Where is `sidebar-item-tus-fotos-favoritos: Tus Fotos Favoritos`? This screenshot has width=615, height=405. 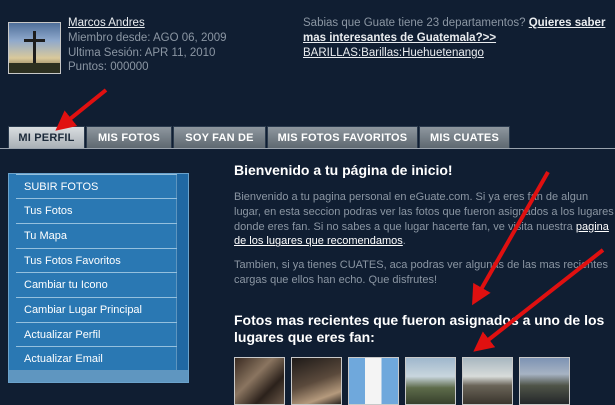 sidebar-item-tus-fotos-favoritos: Tus Fotos Favoritos is located at coordinates (96, 260).